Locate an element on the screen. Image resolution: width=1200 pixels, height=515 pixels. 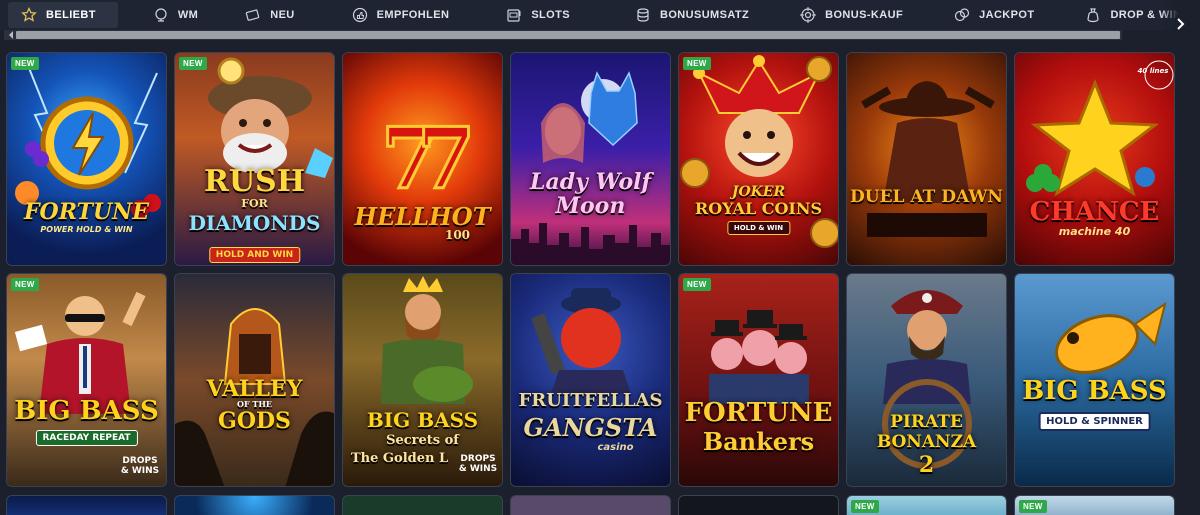
game-tile-big-bass-hold-spinner: BIG BASS HOLD & SPINNER is located at coordinates (1094, 380).